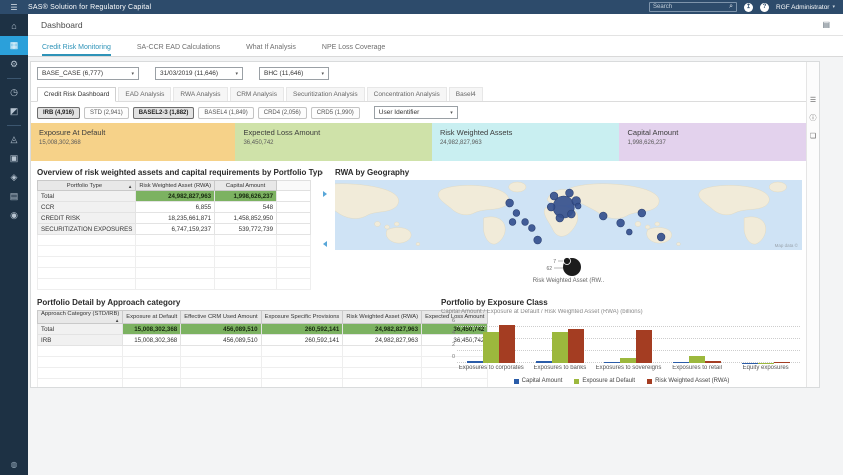 This screenshot has height=475, width=843. Describe the element at coordinates (14, 196) in the screenshot. I see `sidebar-item-reports-icon: ▤` at that location.